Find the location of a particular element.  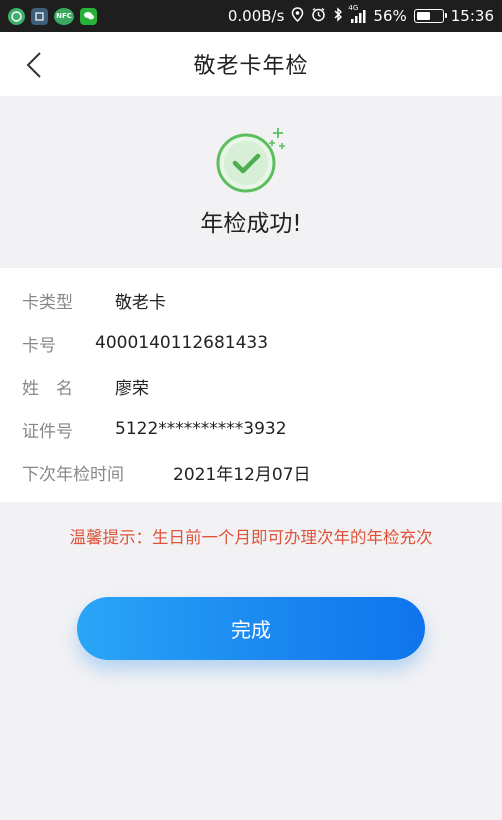

battery-fill is located at coordinates (423, 16).